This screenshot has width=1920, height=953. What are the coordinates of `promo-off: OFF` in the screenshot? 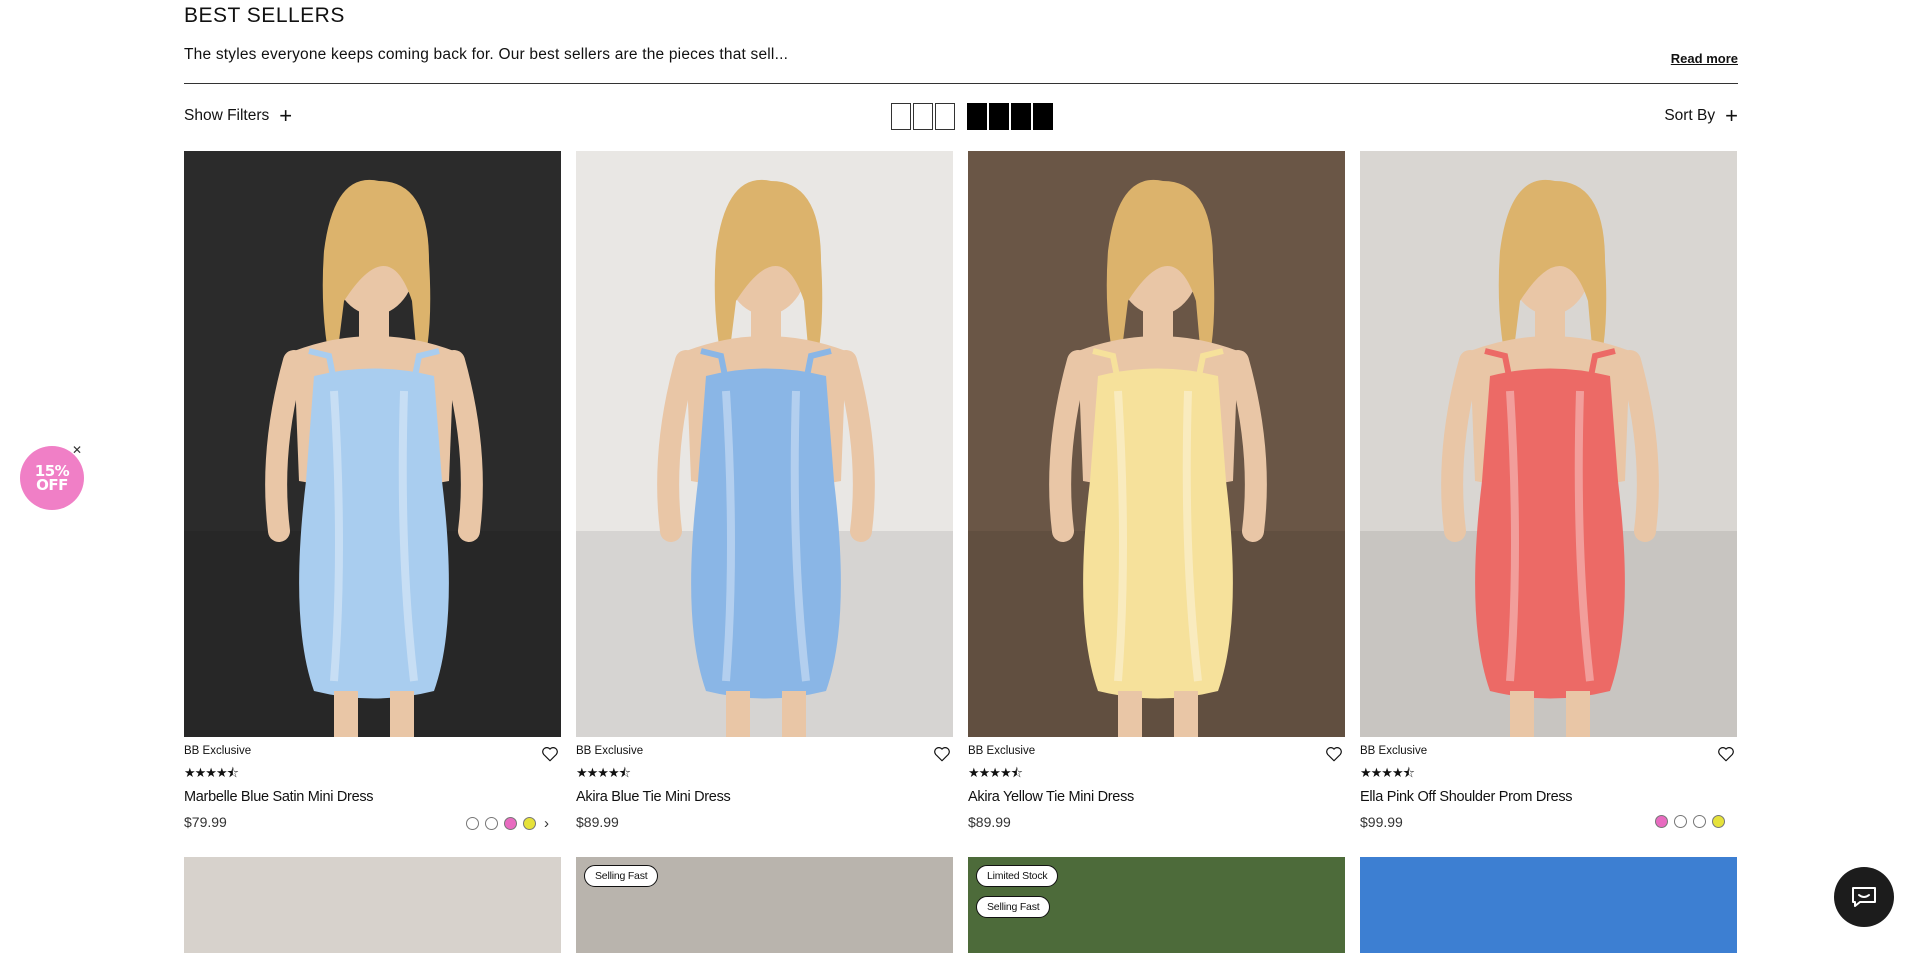 It's located at (52, 485).